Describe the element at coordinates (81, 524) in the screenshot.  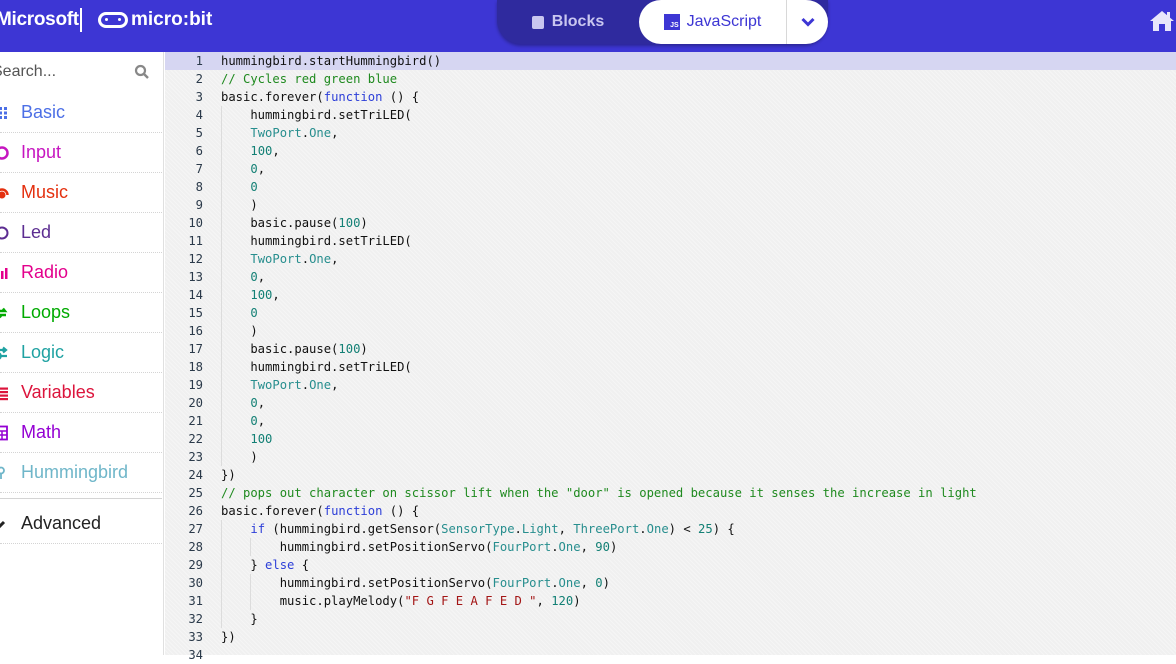
I see `category-advanced: Advanced` at that location.